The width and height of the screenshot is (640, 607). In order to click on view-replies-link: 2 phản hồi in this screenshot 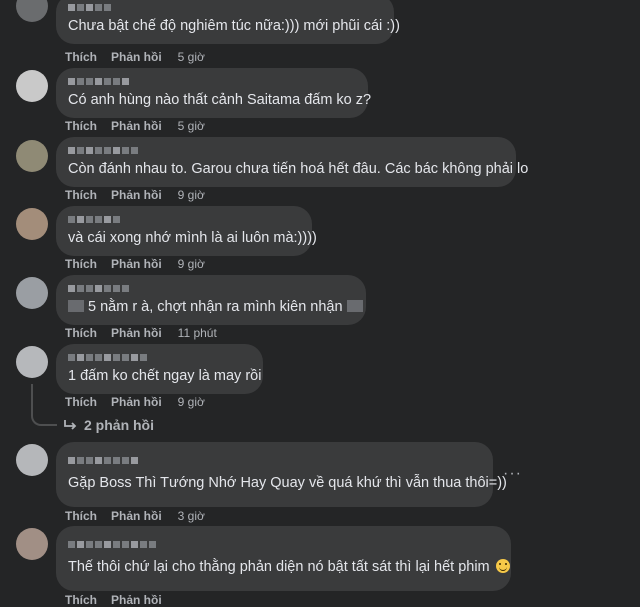, I will do `click(109, 425)`.